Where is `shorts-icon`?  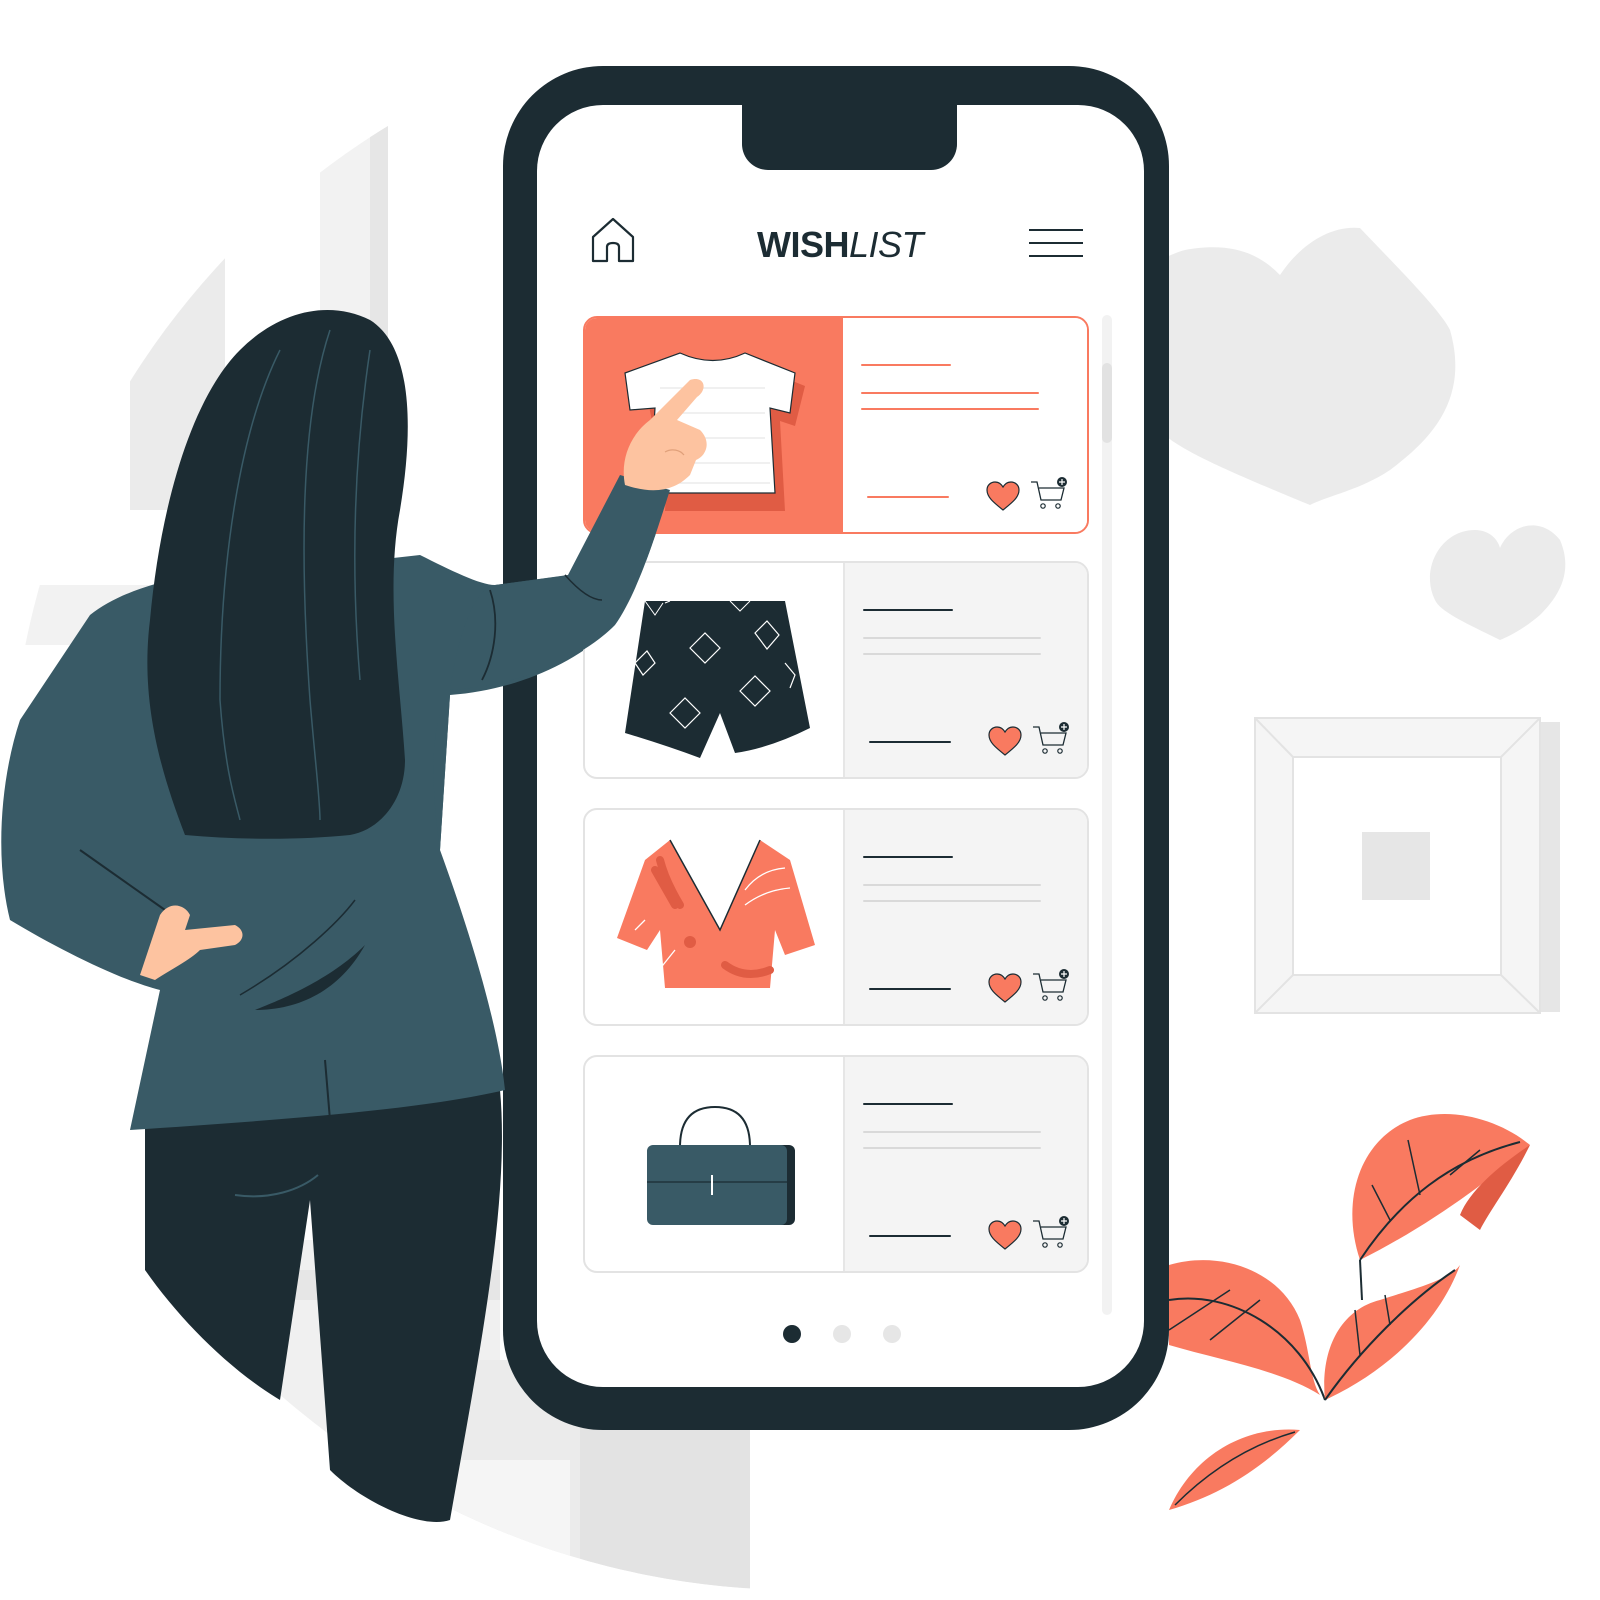 shorts-icon is located at coordinates (717, 679).